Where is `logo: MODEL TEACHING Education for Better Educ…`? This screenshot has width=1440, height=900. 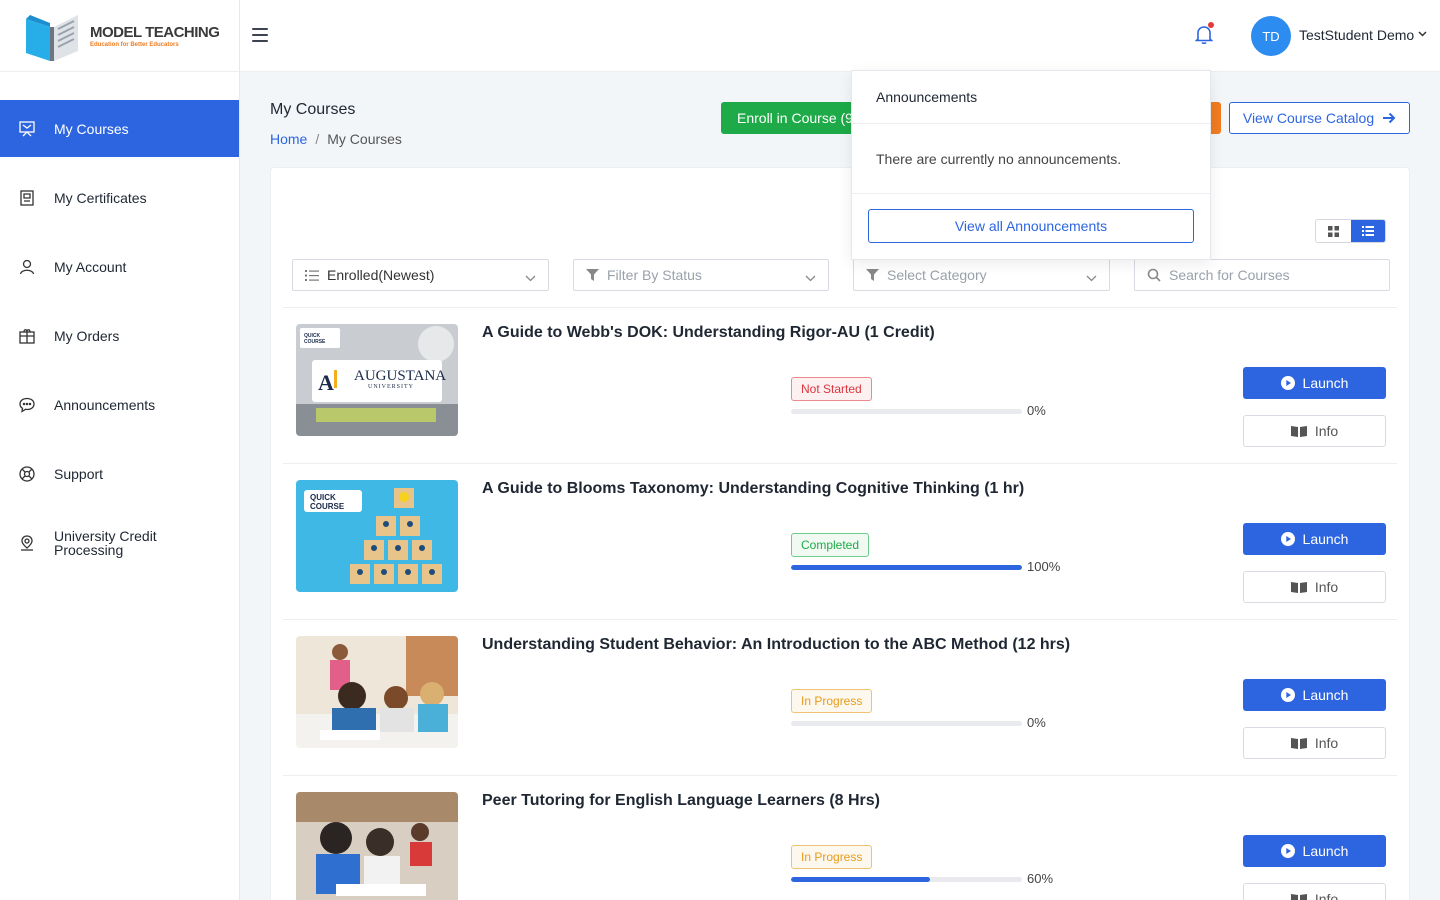
logo: MODEL TEACHING Education for Better Educ… is located at coordinates (119, 36).